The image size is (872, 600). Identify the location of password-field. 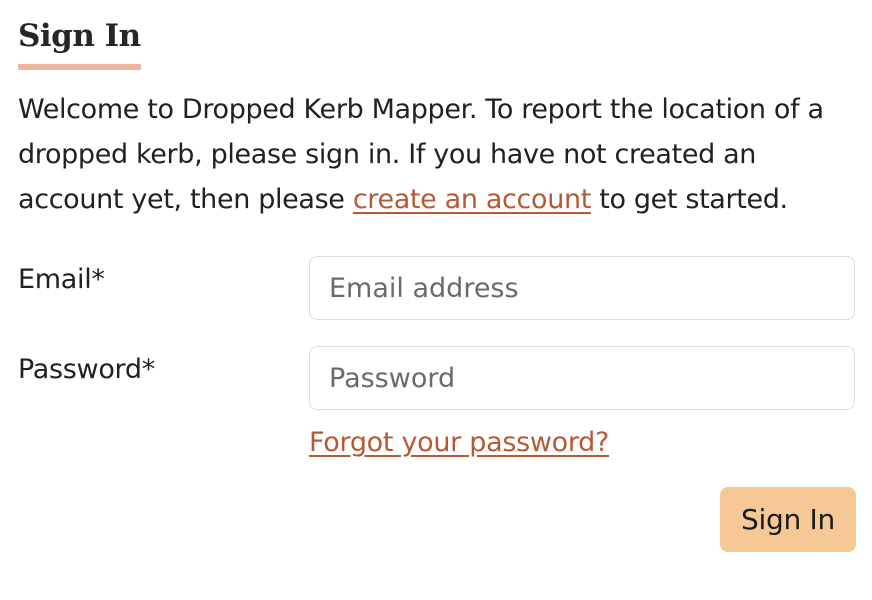
(582, 378).